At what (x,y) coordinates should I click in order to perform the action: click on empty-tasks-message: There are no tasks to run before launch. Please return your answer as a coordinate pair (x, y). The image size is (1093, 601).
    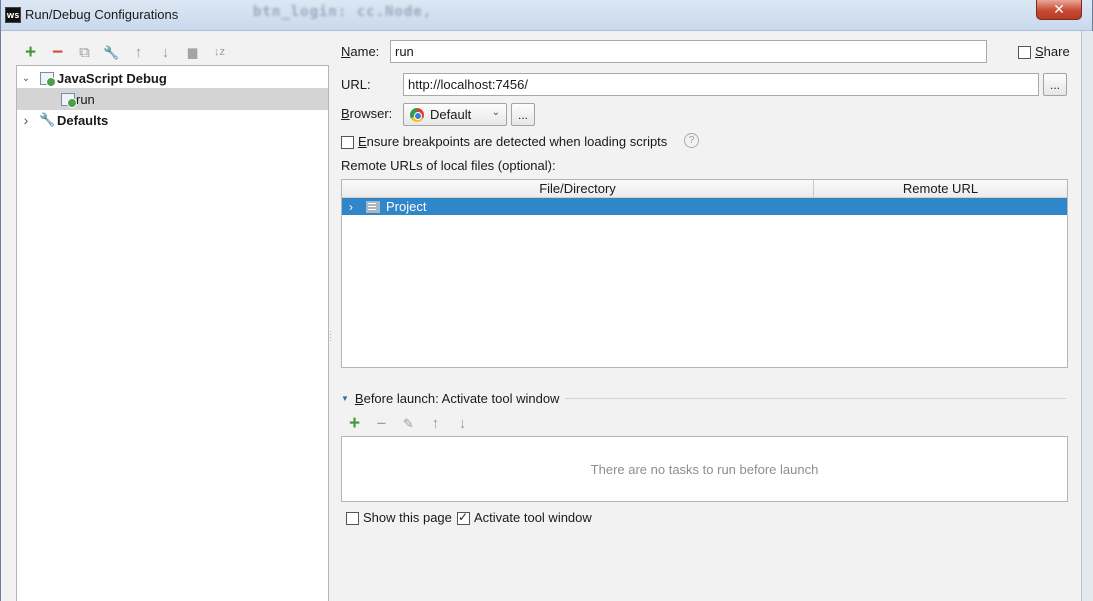
    Looking at the image, I should click on (704, 469).